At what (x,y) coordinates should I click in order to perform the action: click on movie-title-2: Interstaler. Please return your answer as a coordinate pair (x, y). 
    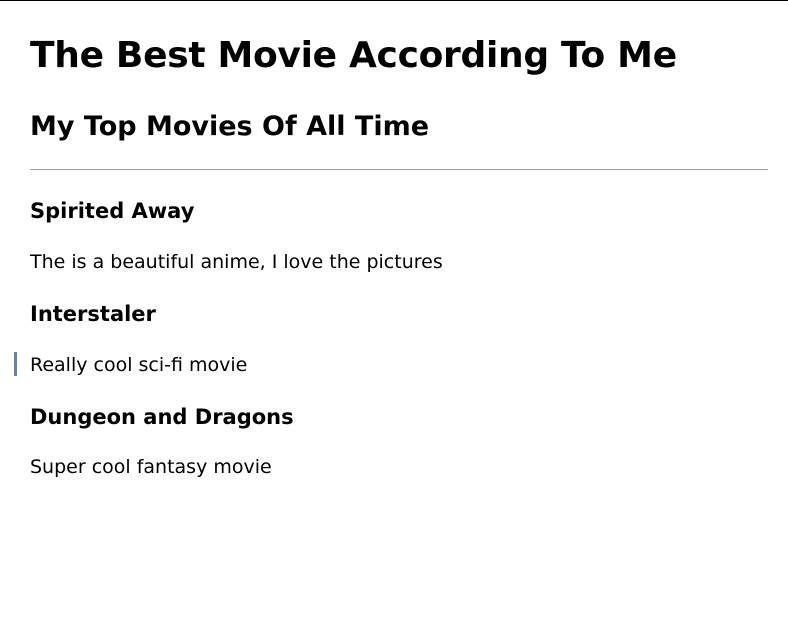
    Looking at the image, I should click on (93, 314).